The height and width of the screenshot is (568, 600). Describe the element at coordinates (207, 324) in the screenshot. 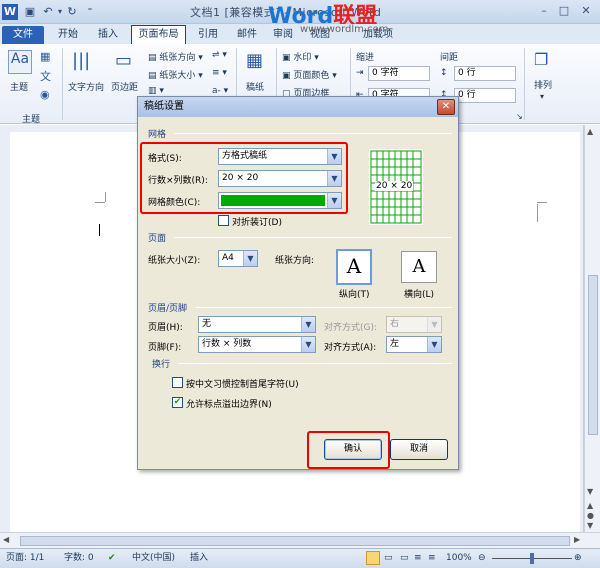

I see `header-value: 无` at that location.